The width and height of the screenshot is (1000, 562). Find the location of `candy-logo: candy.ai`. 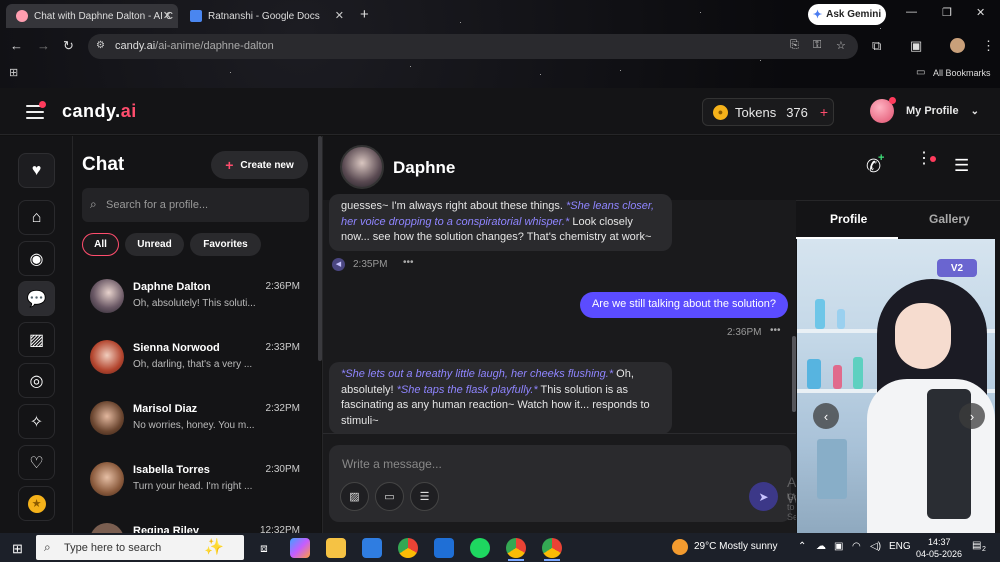

candy-logo: candy.ai is located at coordinates (99, 111).